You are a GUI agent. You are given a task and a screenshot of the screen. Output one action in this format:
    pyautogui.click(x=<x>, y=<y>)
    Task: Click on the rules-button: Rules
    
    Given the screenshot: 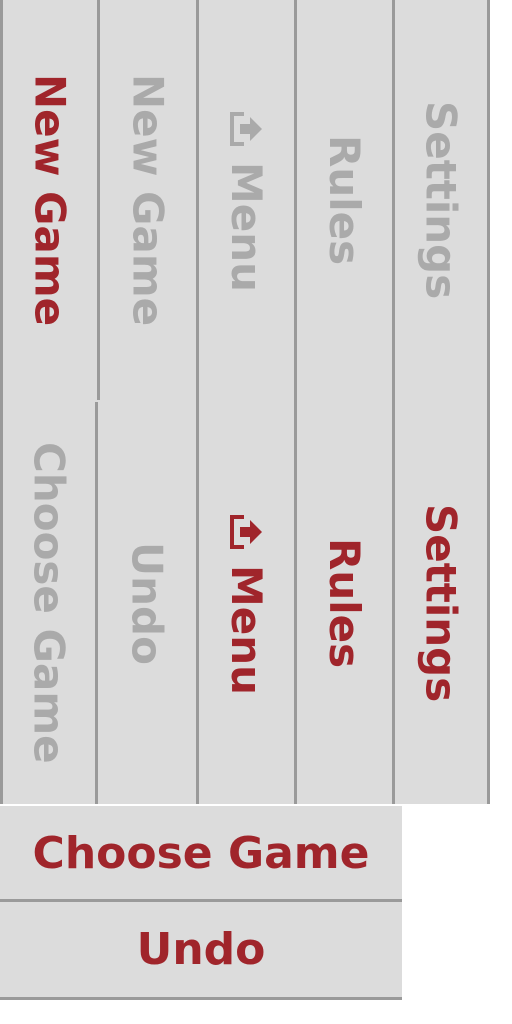 What is the action you would take?
    pyautogui.click(x=344, y=200)
    